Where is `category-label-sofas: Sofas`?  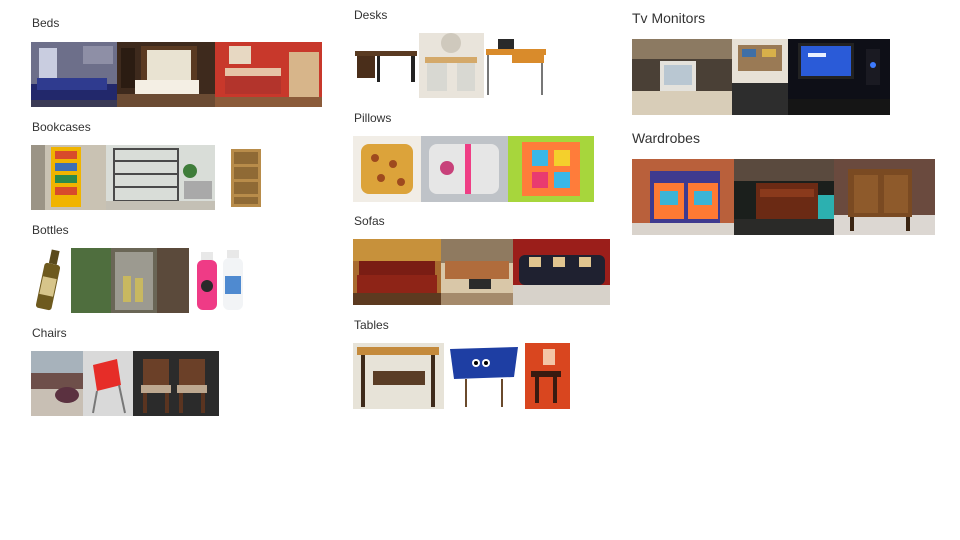 category-label-sofas: Sofas is located at coordinates (369, 221).